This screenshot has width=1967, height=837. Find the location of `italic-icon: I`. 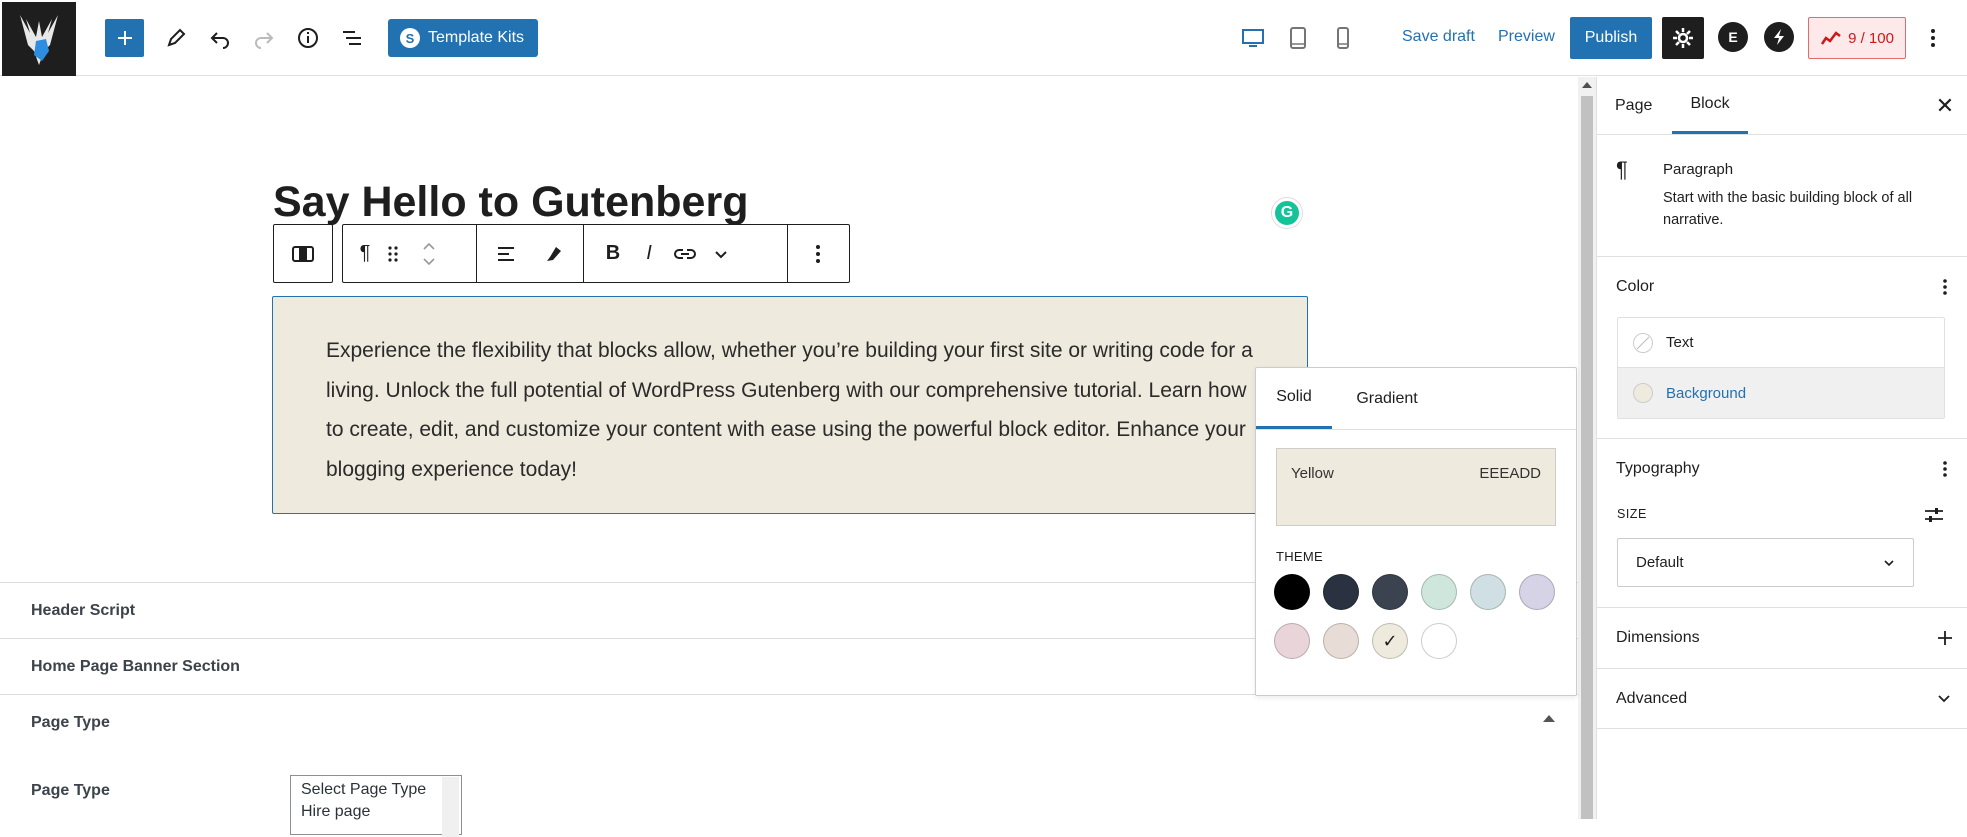

italic-icon: I is located at coordinates (649, 253).